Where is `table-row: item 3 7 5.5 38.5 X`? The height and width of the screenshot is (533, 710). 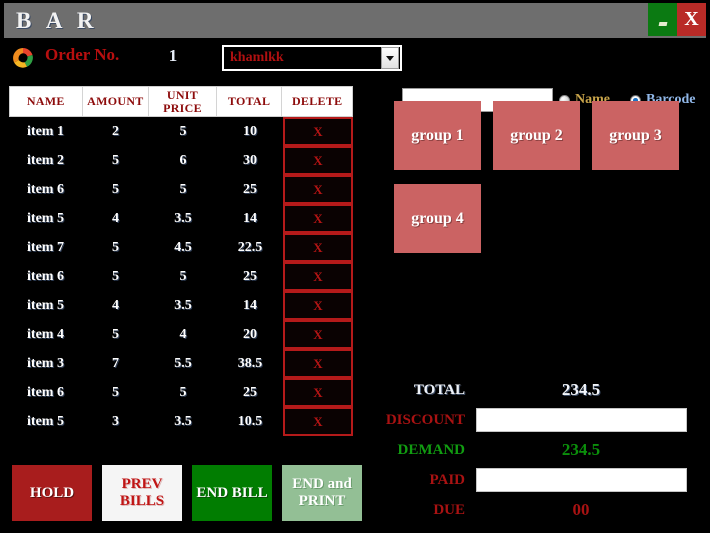 table-row: item 3 7 5.5 38.5 X is located at coordinates (181, 363).